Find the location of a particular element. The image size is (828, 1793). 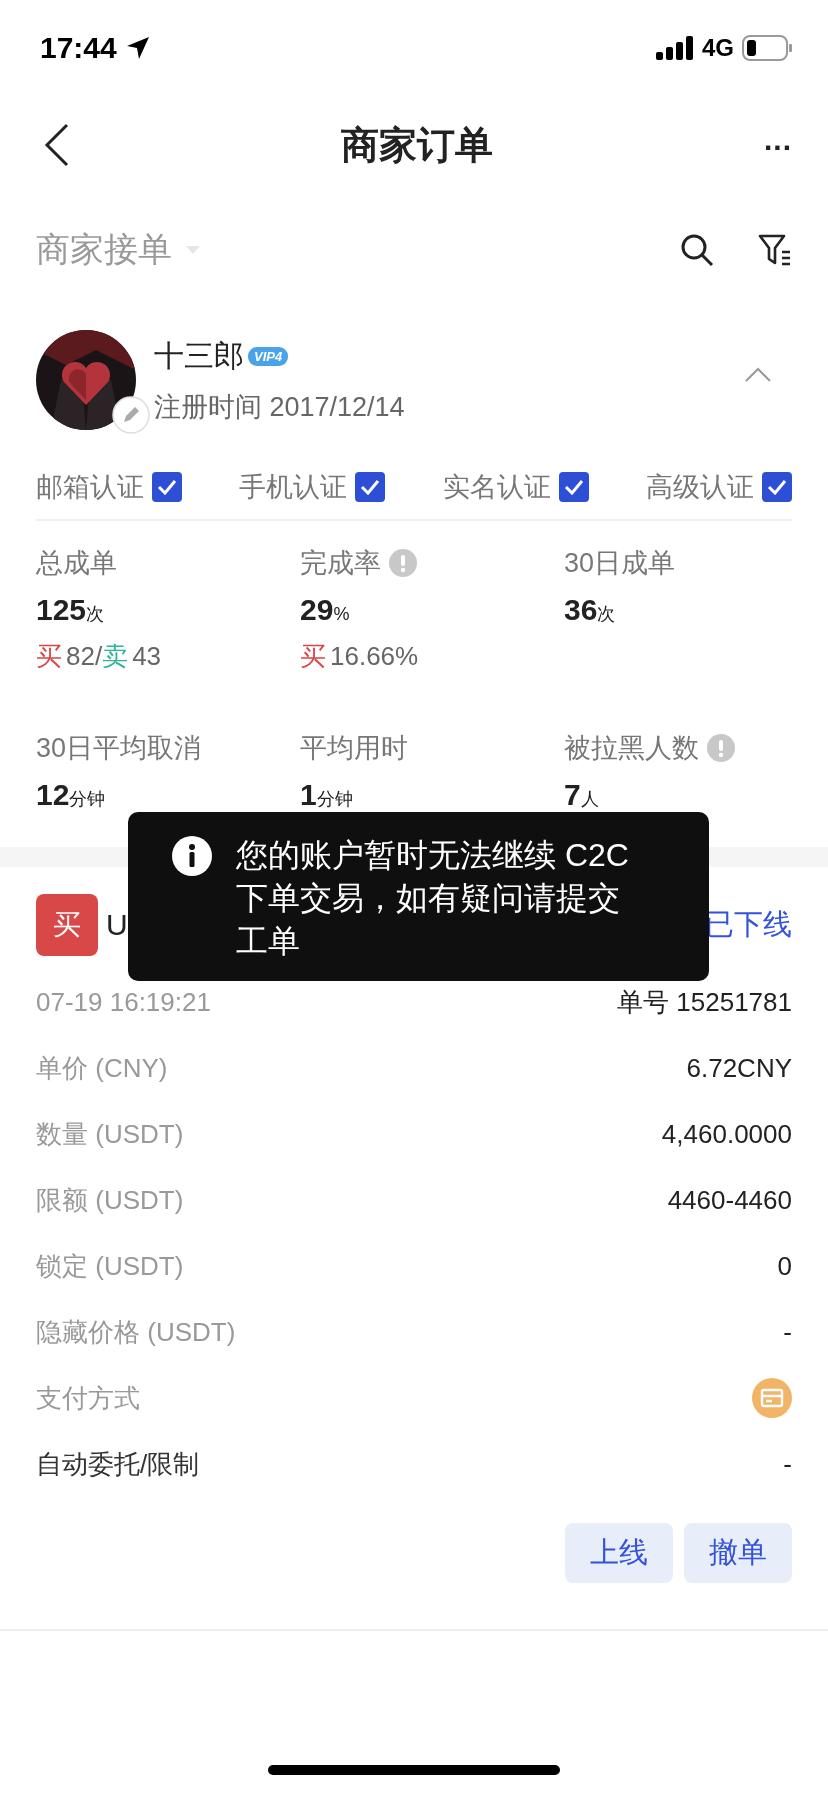

battery-icon is located at coordinates (767, 47).